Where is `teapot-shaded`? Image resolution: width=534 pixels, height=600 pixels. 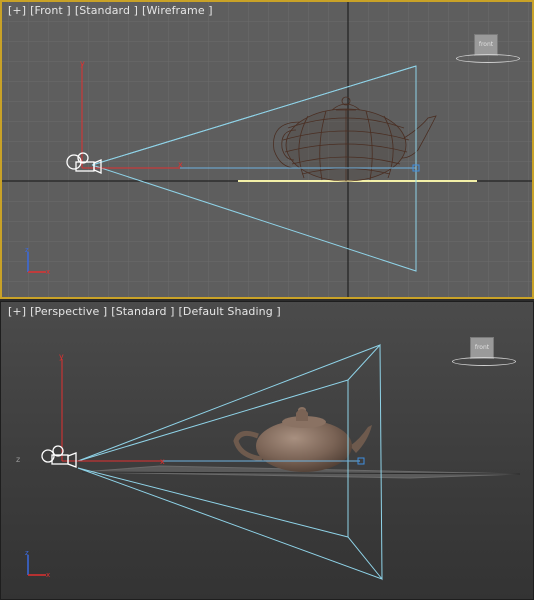
teapot-shaded is located at coordinates (302, 439).